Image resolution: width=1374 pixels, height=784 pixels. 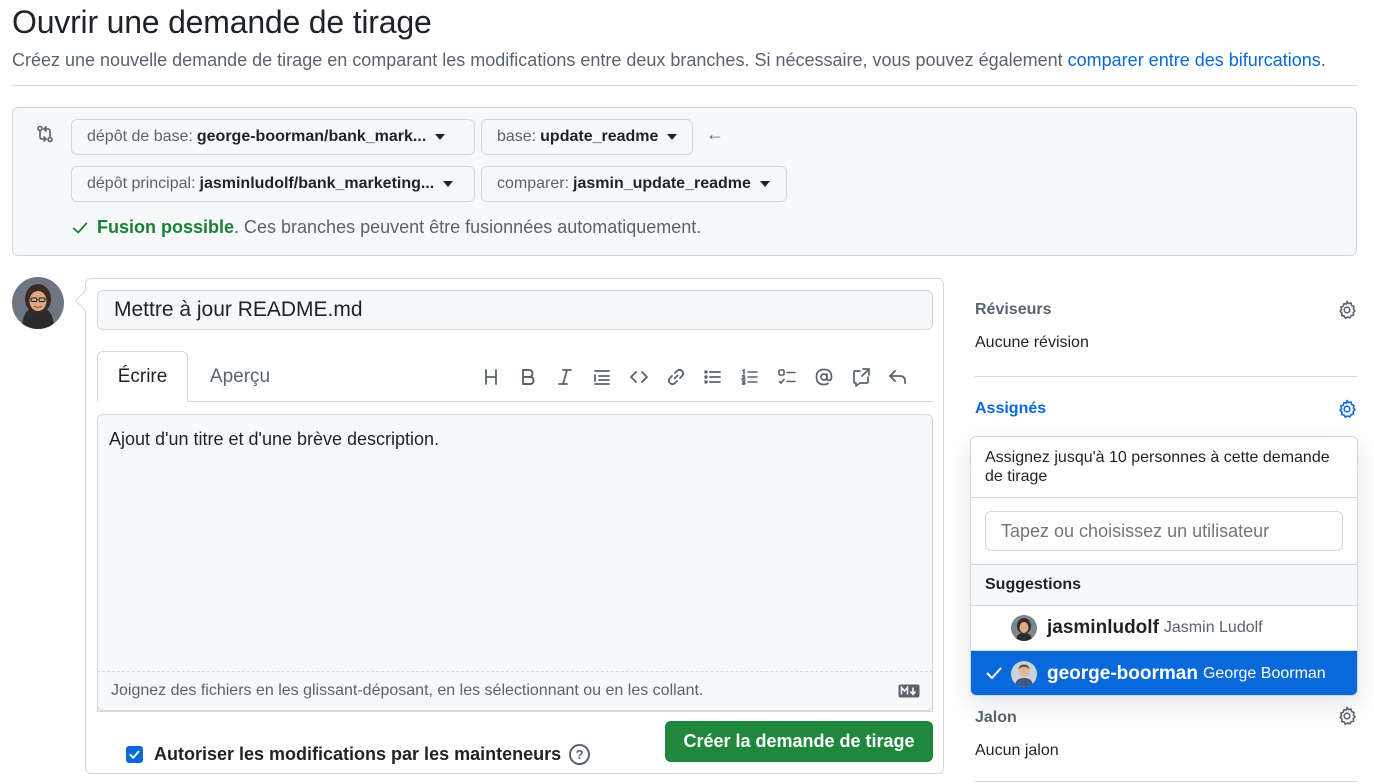 I want to click on base-branch-select: base: update_readme, so click(x=587, y=137).